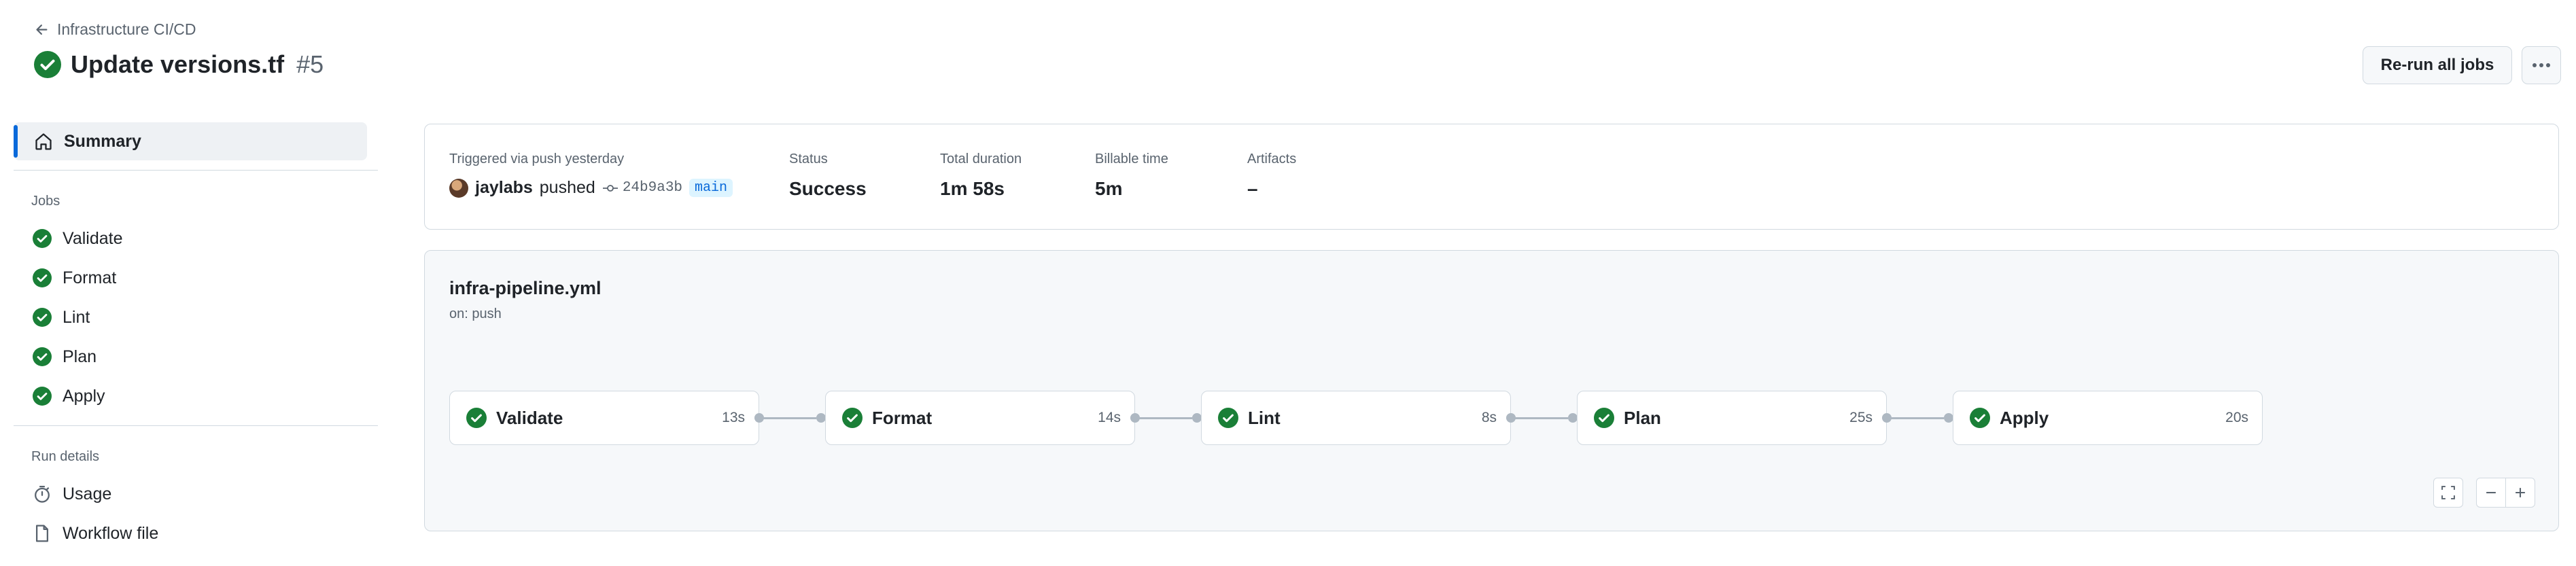  I want to click on file-icon, so click(42, 533).